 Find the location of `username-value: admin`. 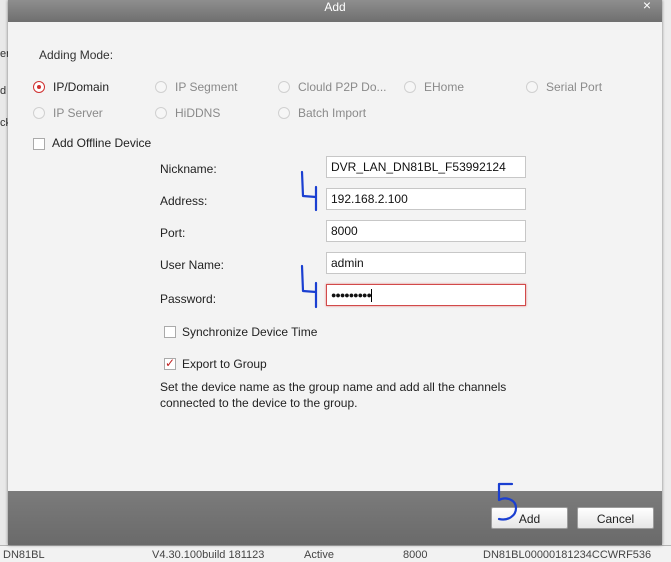

username-value: admin is located at coordinates (347, 263).